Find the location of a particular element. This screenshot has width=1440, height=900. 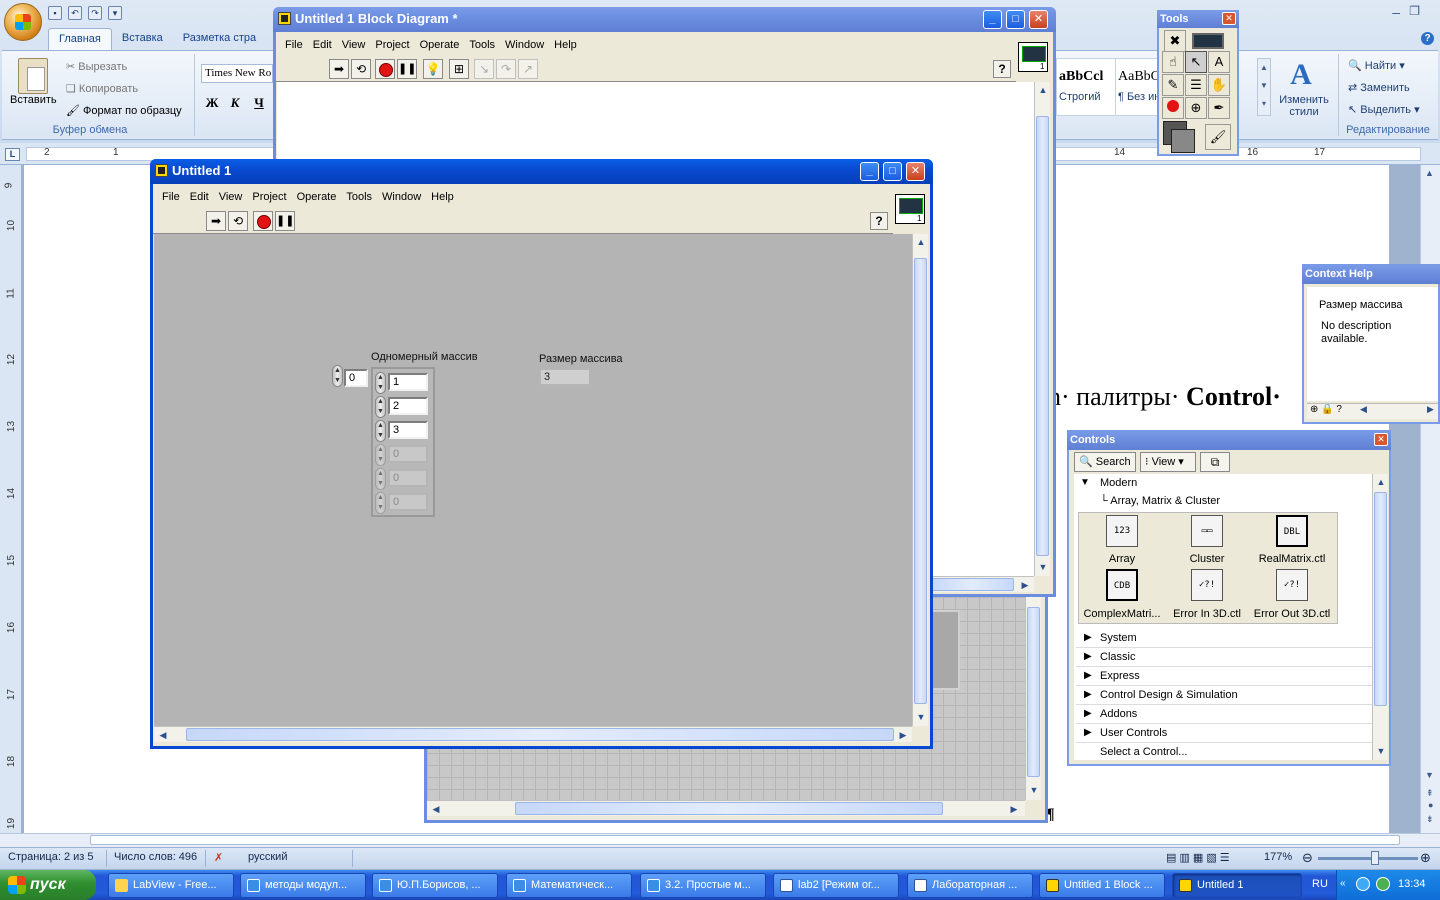

grid-window-hscroll: ◀ ▶ is located at coordinates (726, 808).